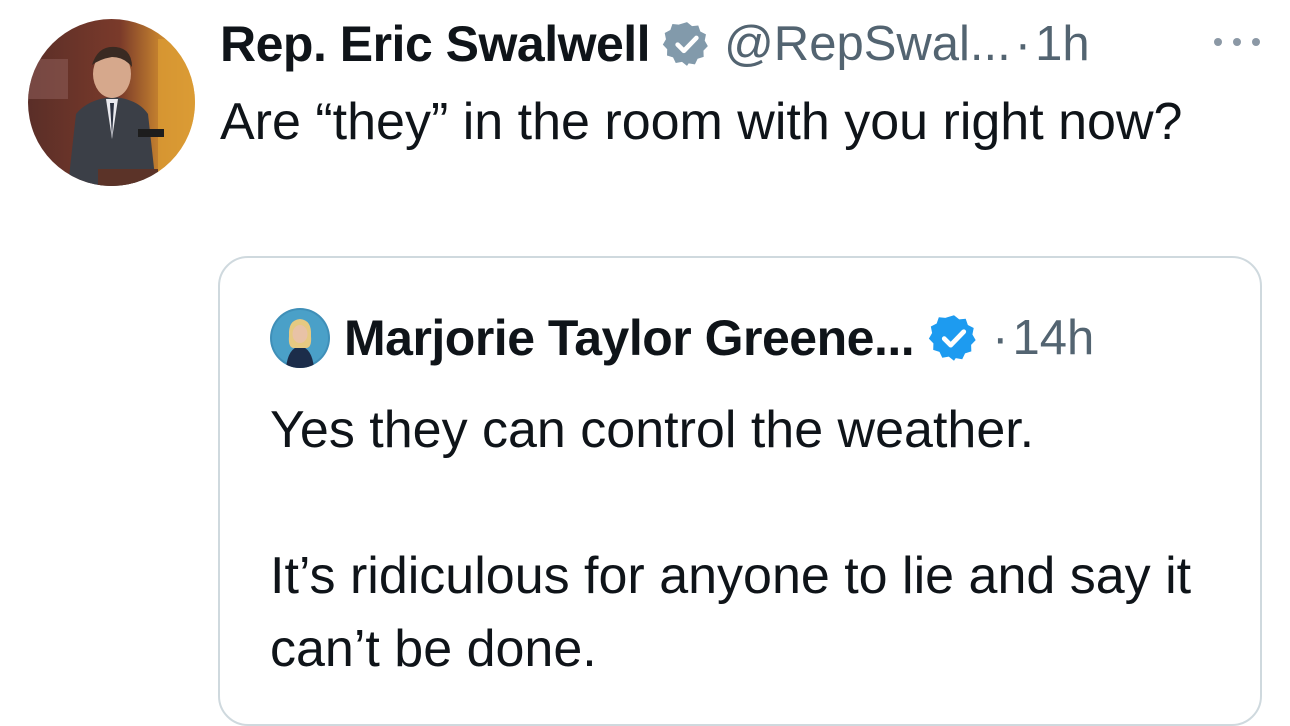  I want to click on quoted-author-avatar, so click(300, 338).